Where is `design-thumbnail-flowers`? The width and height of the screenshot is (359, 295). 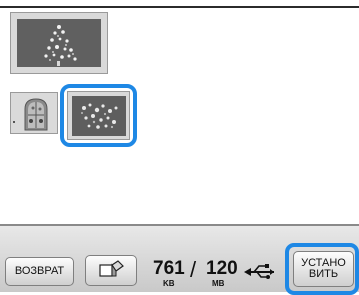
design-thumbnail-flowers is located at coordinates (98, 115).